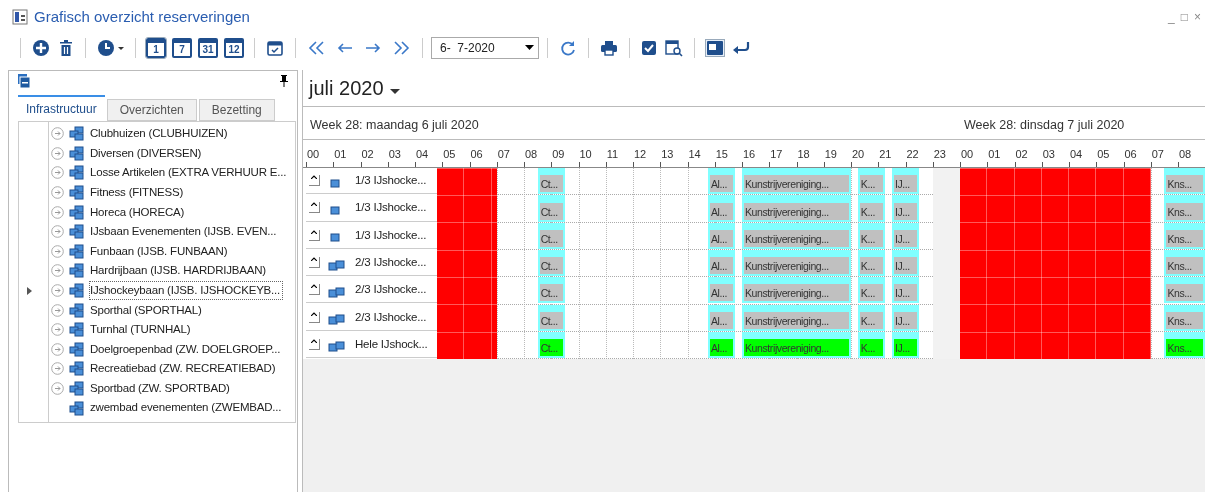 The image size is (1205, 492). Describe the element at coordinates (354, 88) in the screenshot. I see `month-selector: juli 2020` at that location.